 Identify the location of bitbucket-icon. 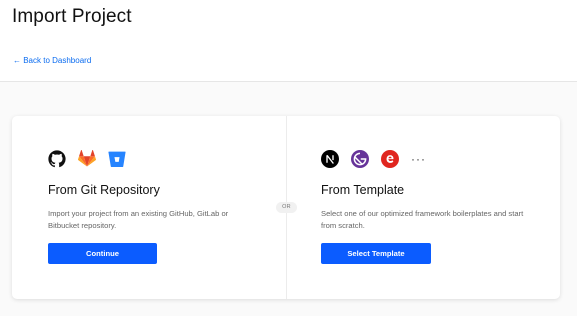
(117, 159).